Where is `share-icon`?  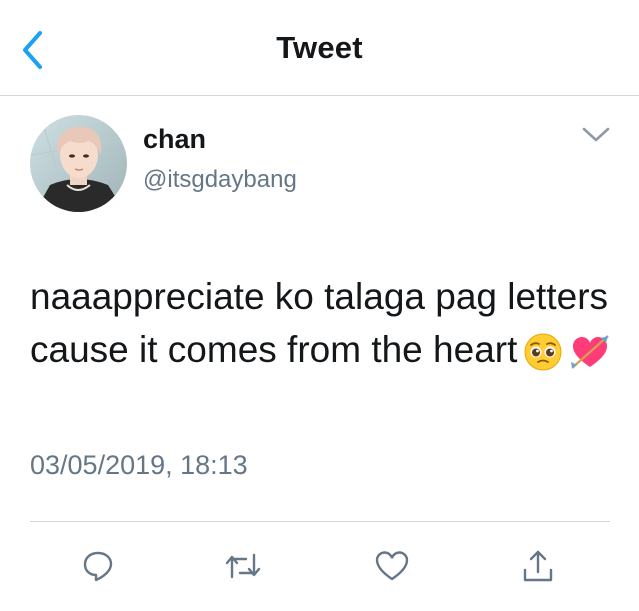 share-icon is located at coordinates (538, 566).